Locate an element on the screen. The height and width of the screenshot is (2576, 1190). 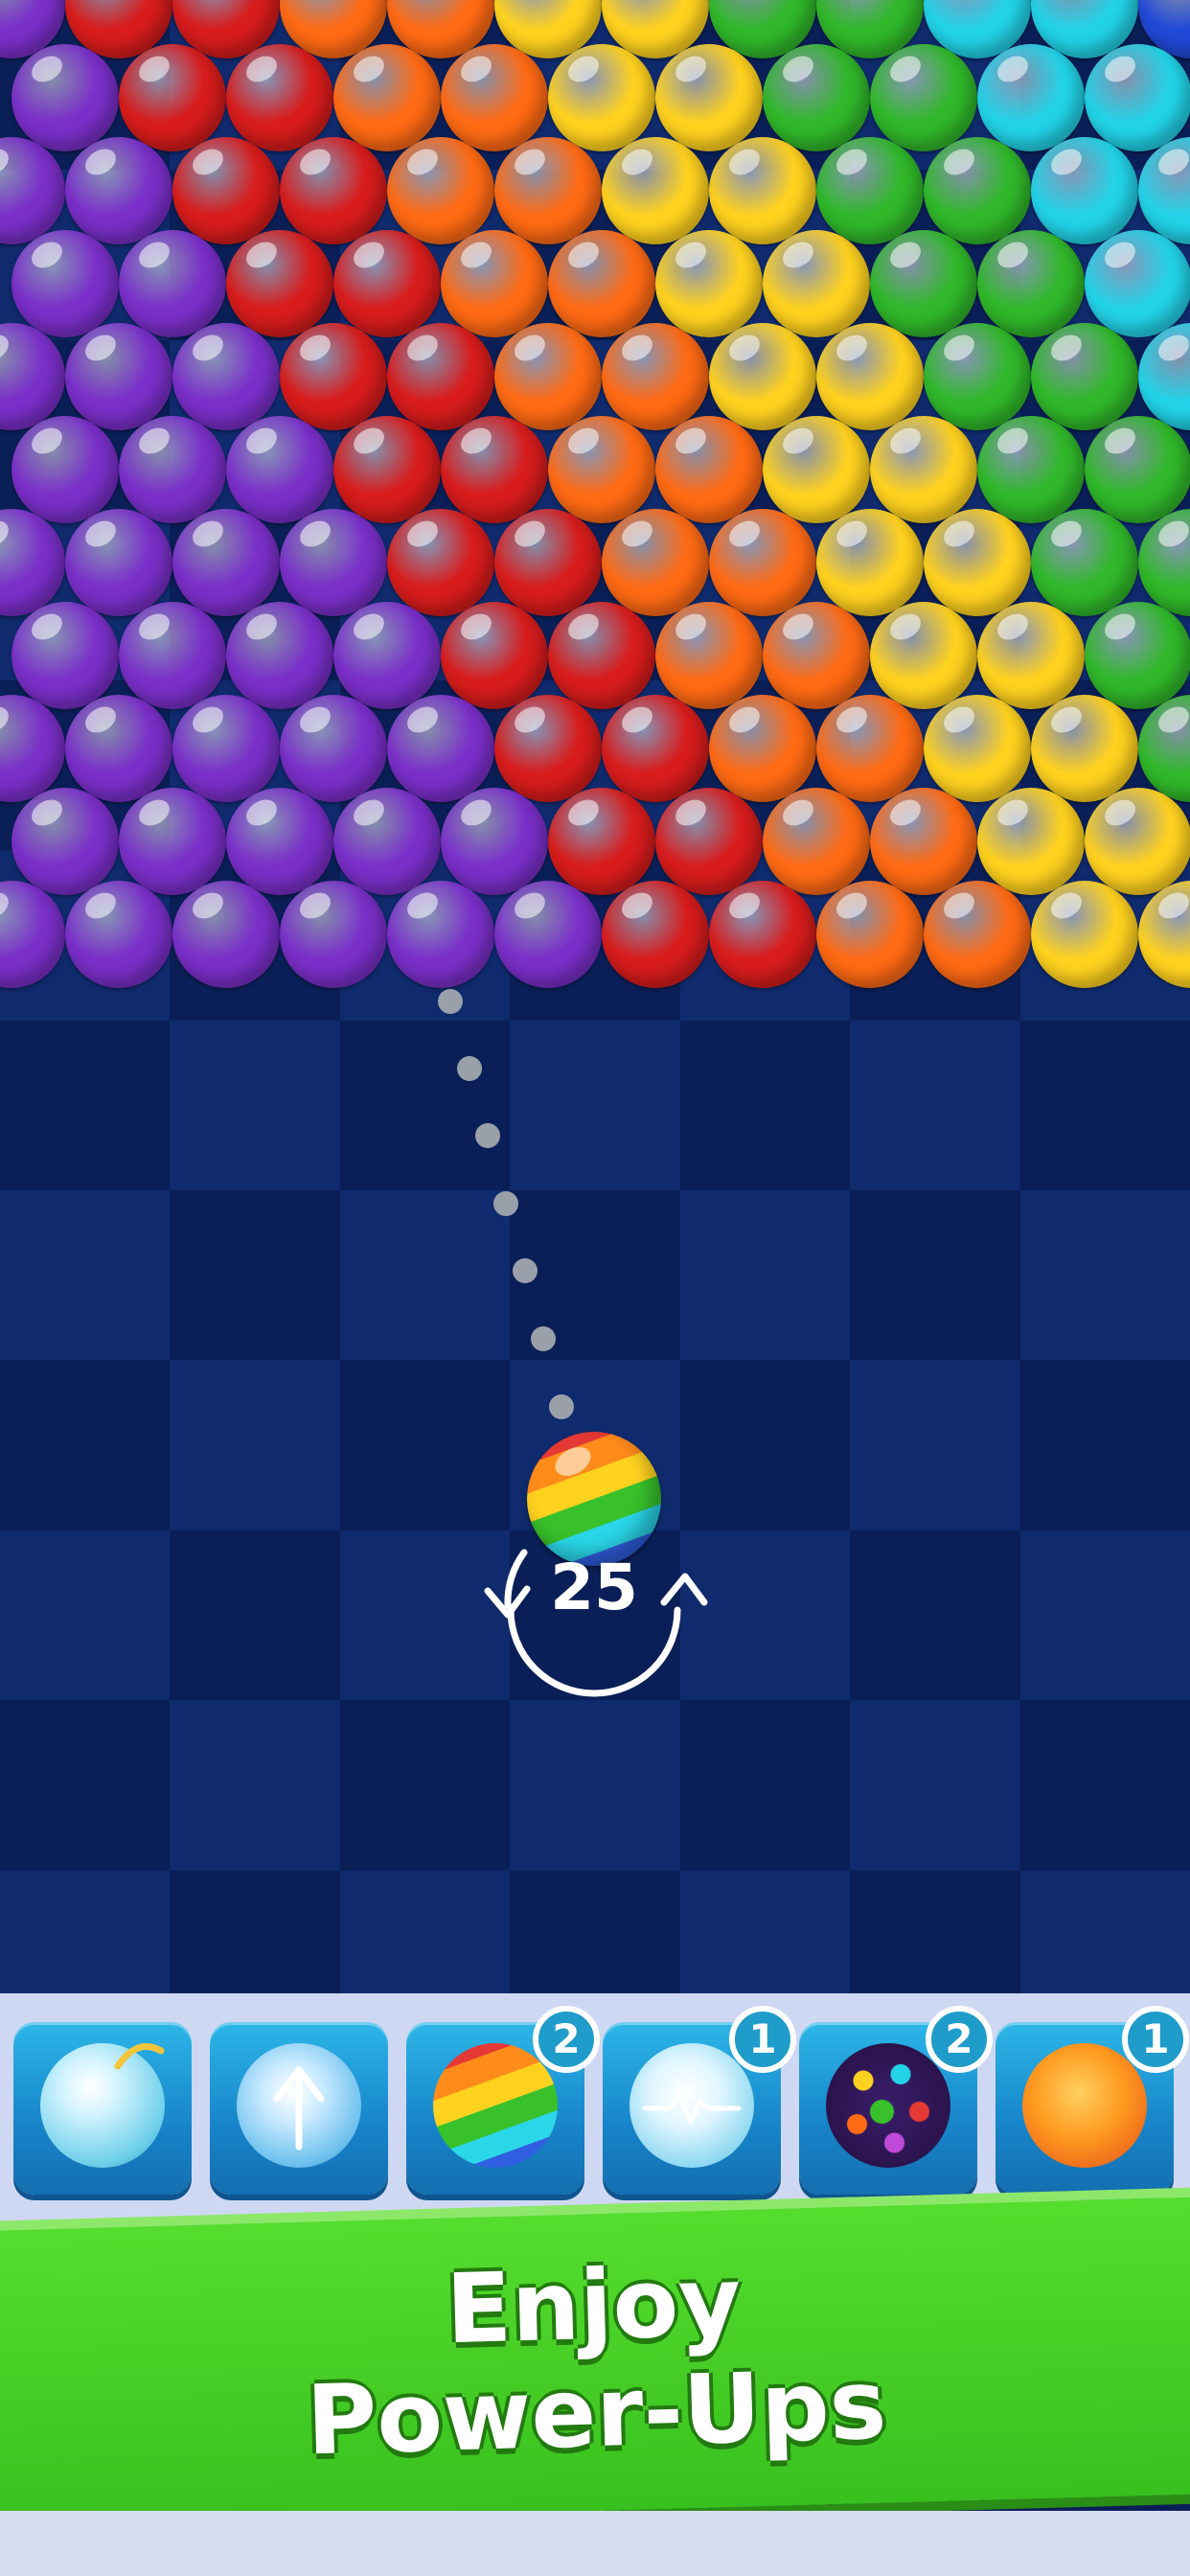
rainbow-bubble-icon is located at coordinates (496, 2105).